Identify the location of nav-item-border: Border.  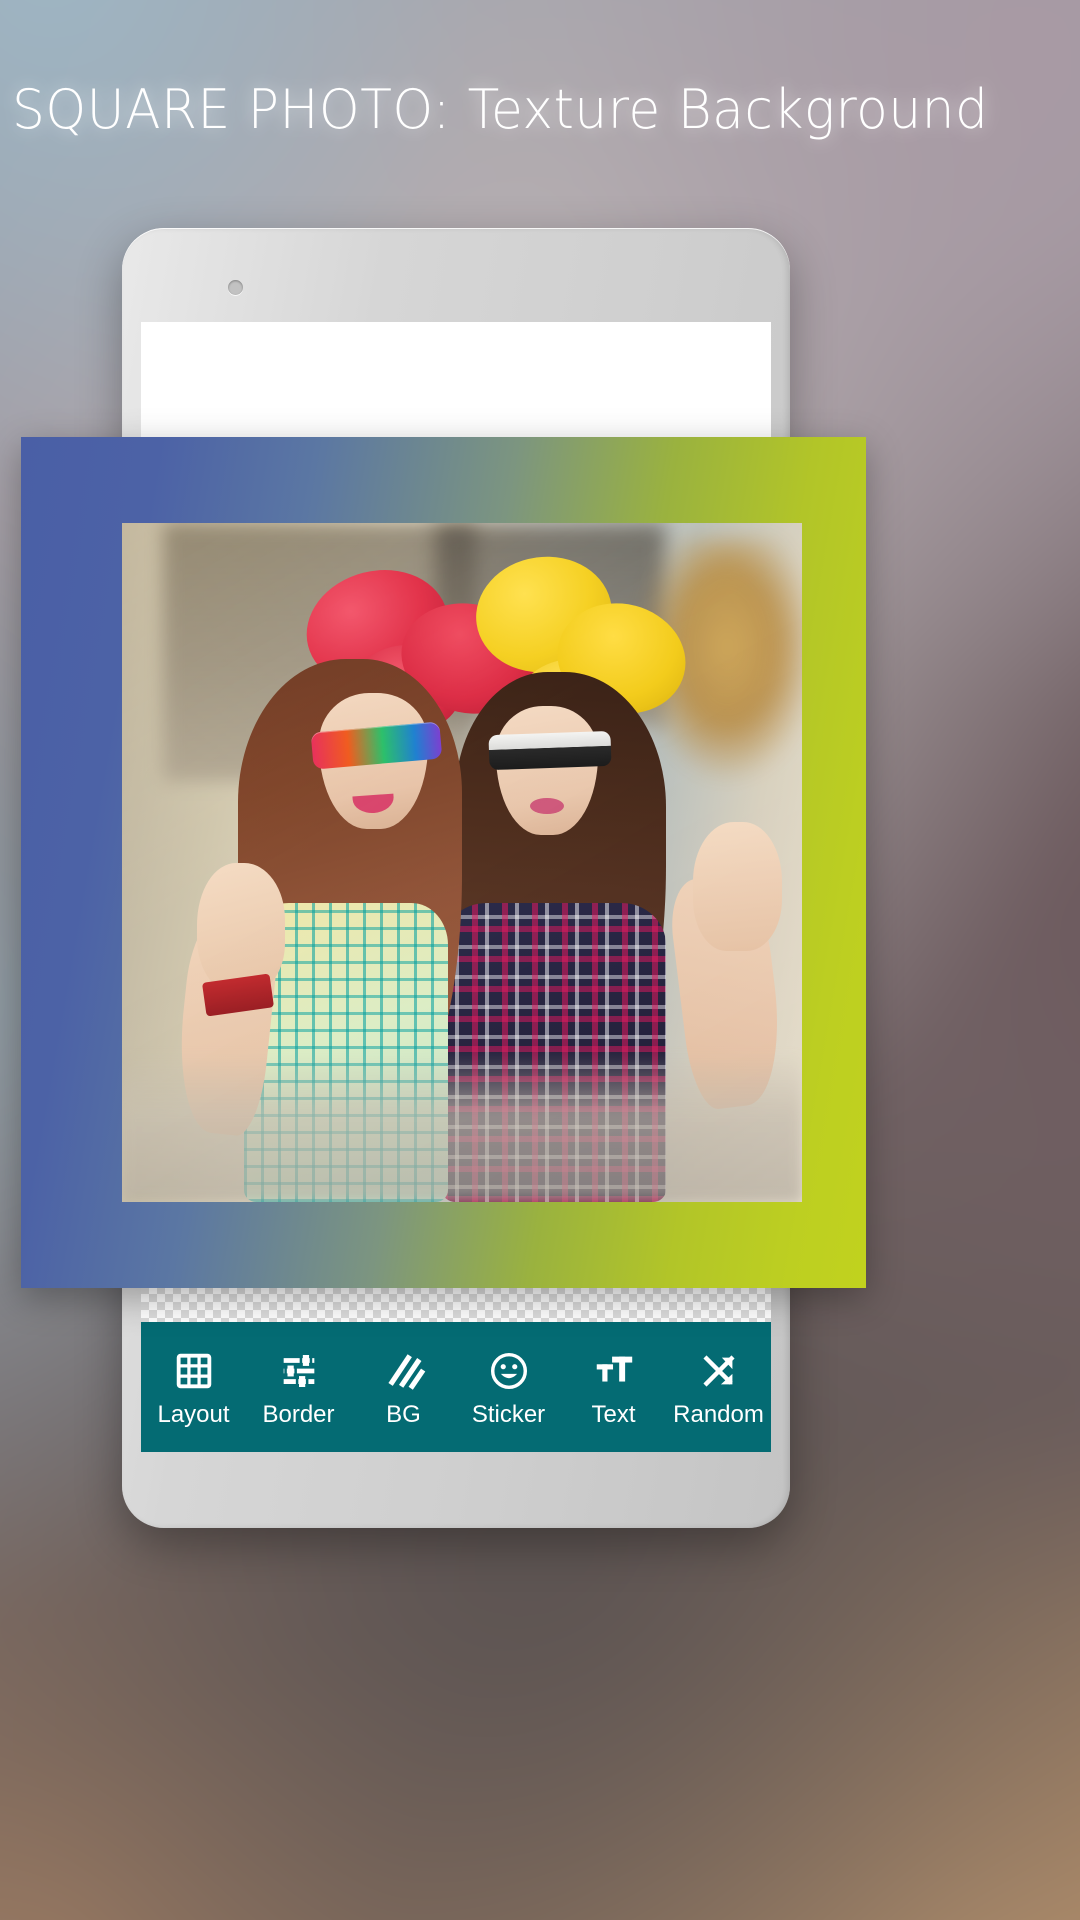
(298, 1387).